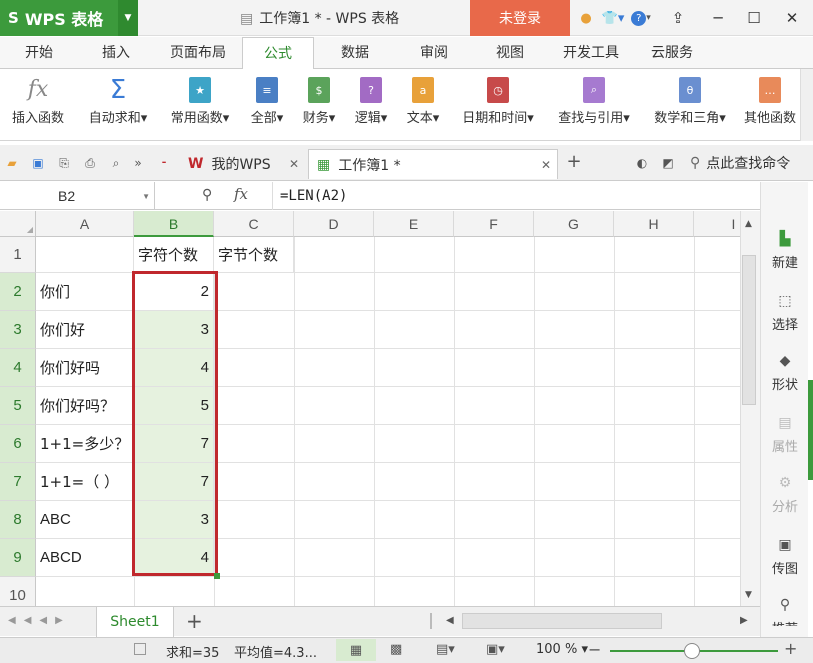 The width and height of the screenshot is (813, 663). What do you see at coordinates (586, 18) in the screenshot?
I see `skin-icon: ●` at bounding box center [586, 18].